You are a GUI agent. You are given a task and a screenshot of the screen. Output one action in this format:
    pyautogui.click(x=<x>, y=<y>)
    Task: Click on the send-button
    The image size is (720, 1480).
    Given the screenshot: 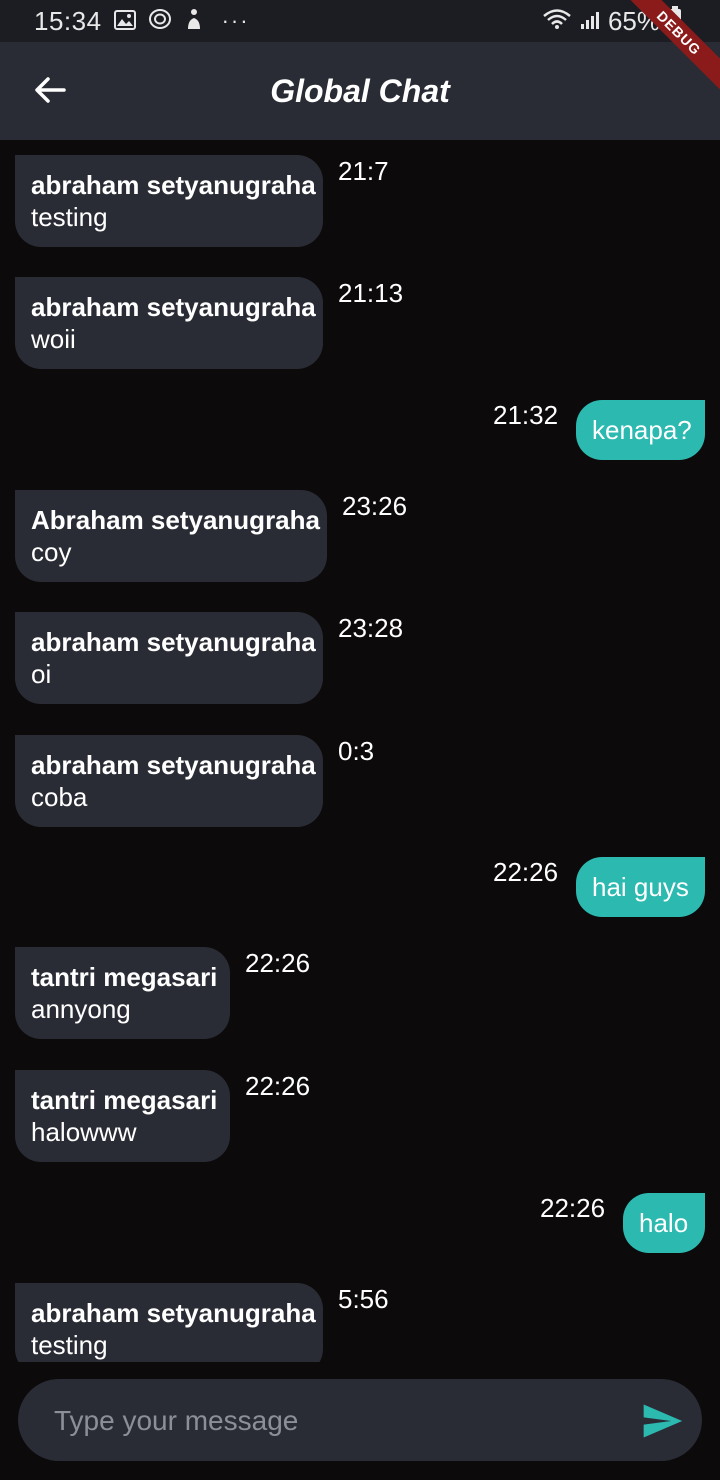 What is the action you would take?
    pyautogui.click(x=662, y=1421)
    